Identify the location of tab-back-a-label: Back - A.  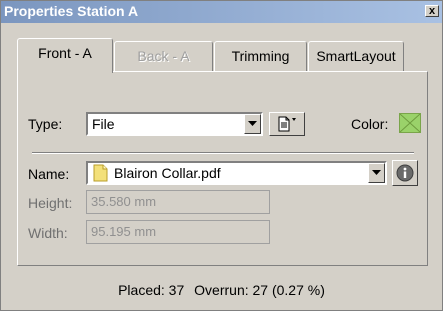
(163, 56).